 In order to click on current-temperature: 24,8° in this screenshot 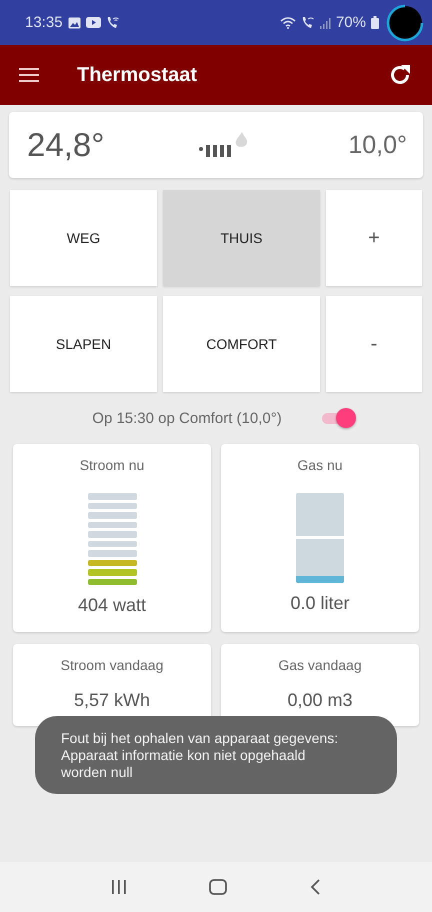, I will do `click(65, 145)`.